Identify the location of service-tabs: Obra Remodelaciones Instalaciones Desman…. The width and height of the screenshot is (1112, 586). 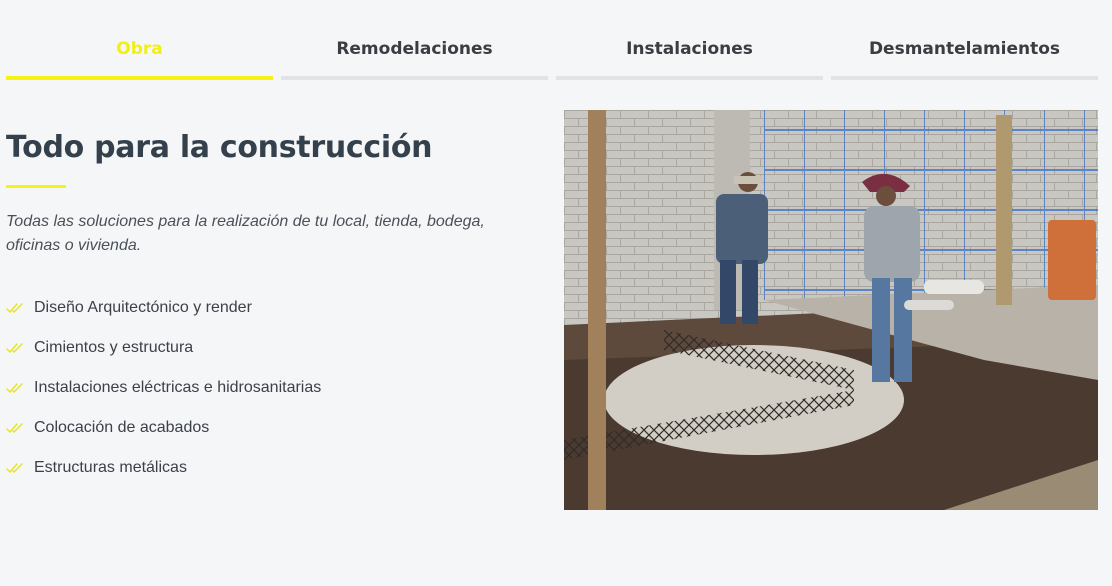
(552, 54).